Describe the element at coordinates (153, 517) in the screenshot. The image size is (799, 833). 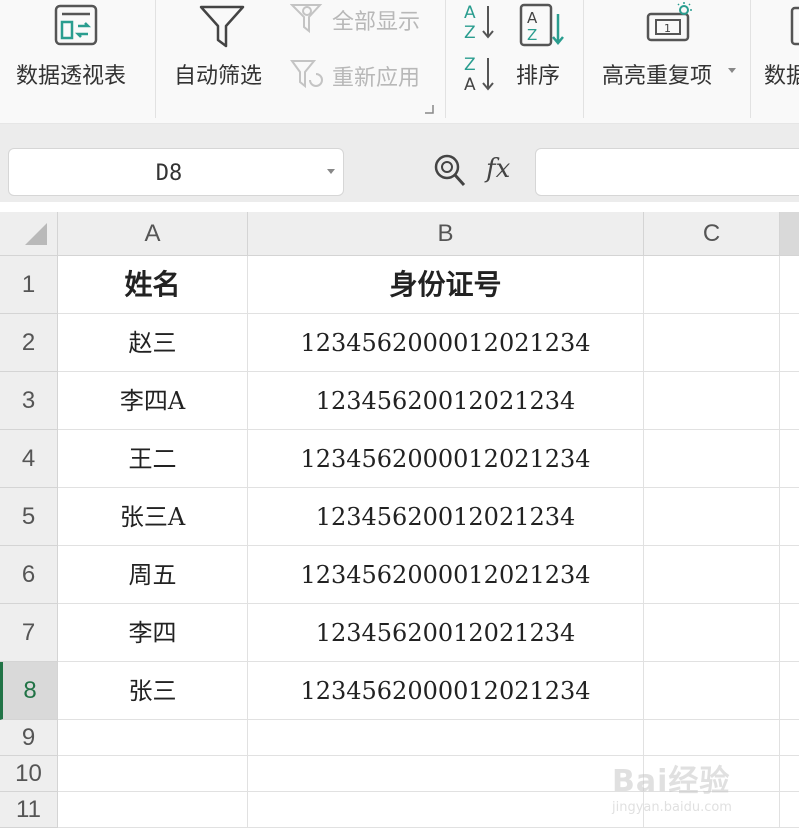
I see `cell-a5: 张三A` at that location.